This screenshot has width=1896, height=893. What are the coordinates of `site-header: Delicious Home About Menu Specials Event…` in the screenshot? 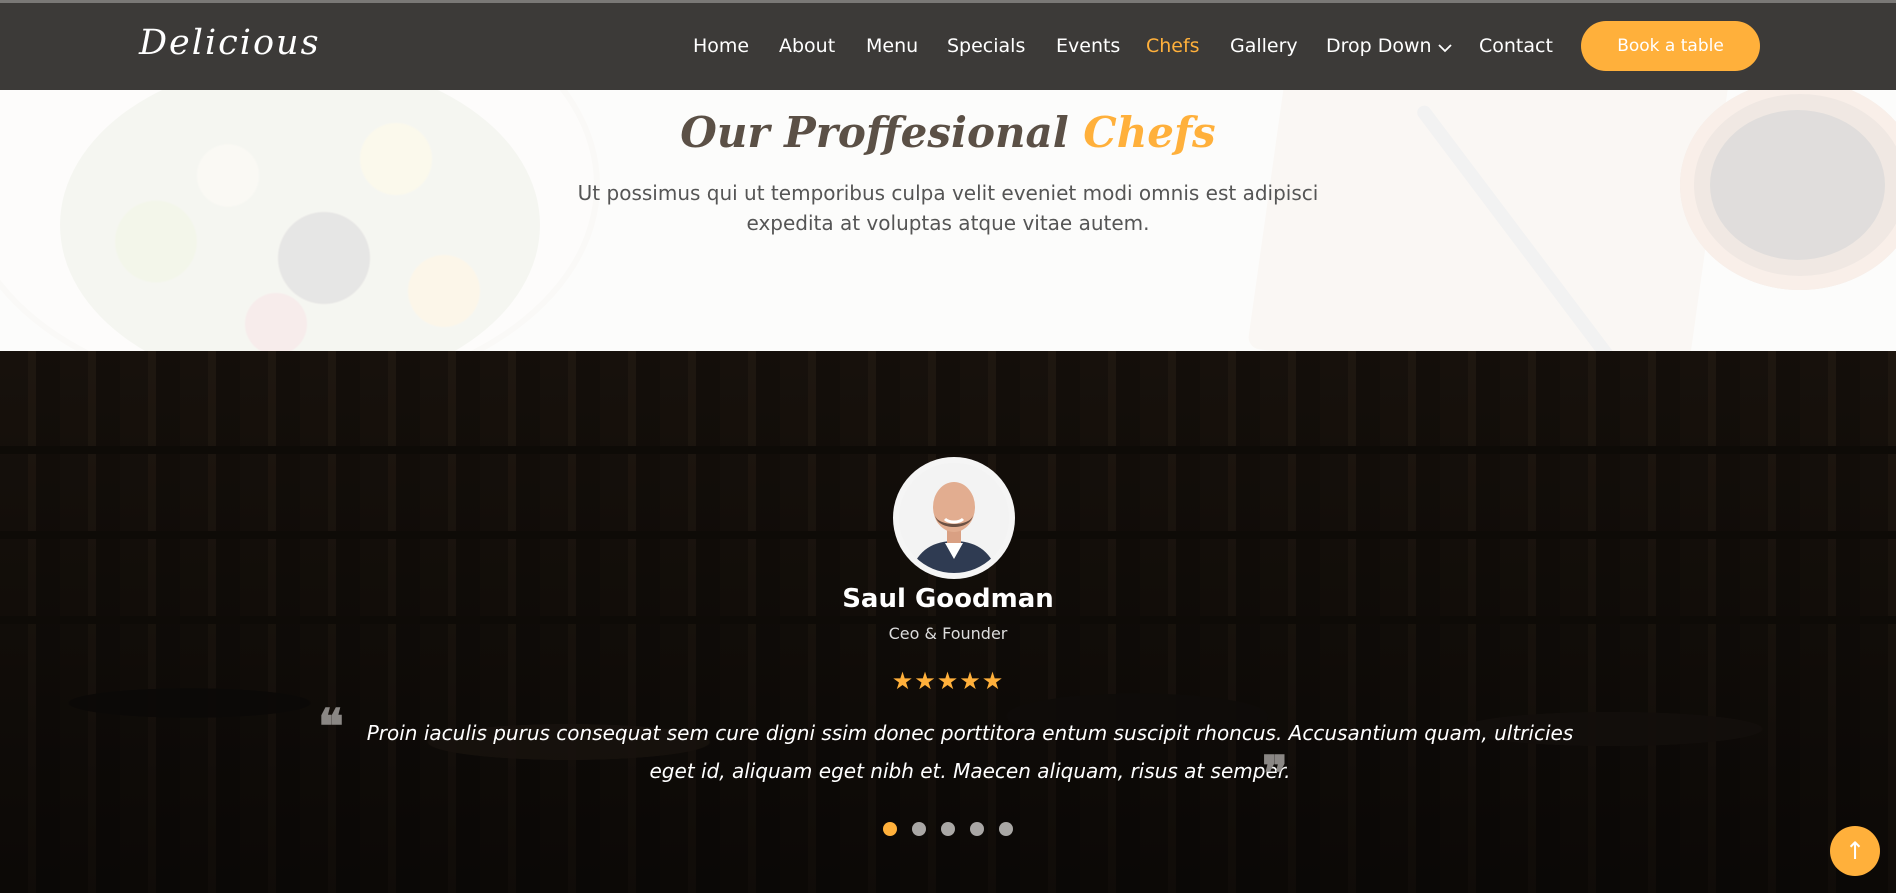 It's located at (948, 45).